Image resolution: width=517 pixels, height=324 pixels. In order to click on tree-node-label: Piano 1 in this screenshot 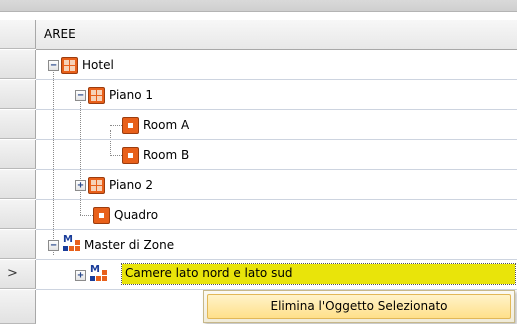, I will do `click(131, 95)`.